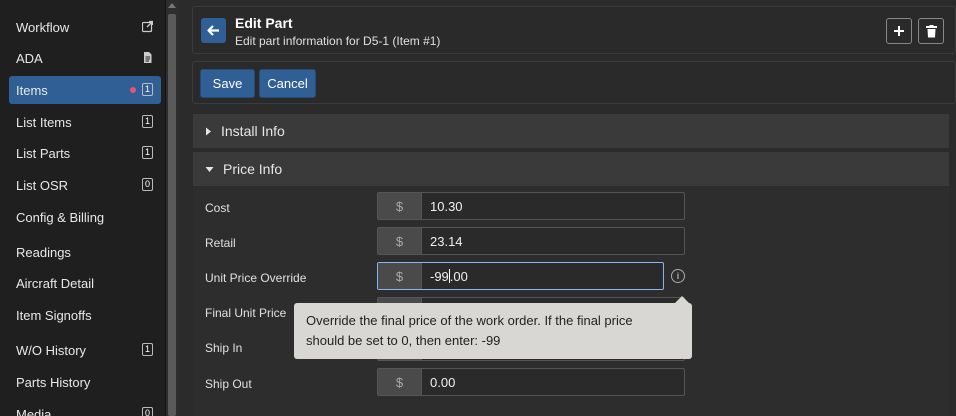 The width and height of the screenshot is (956, 416). Describe the element at coordinates (531, 241) in the screenshot. I see `retail-field: $ 23.14` at that location.